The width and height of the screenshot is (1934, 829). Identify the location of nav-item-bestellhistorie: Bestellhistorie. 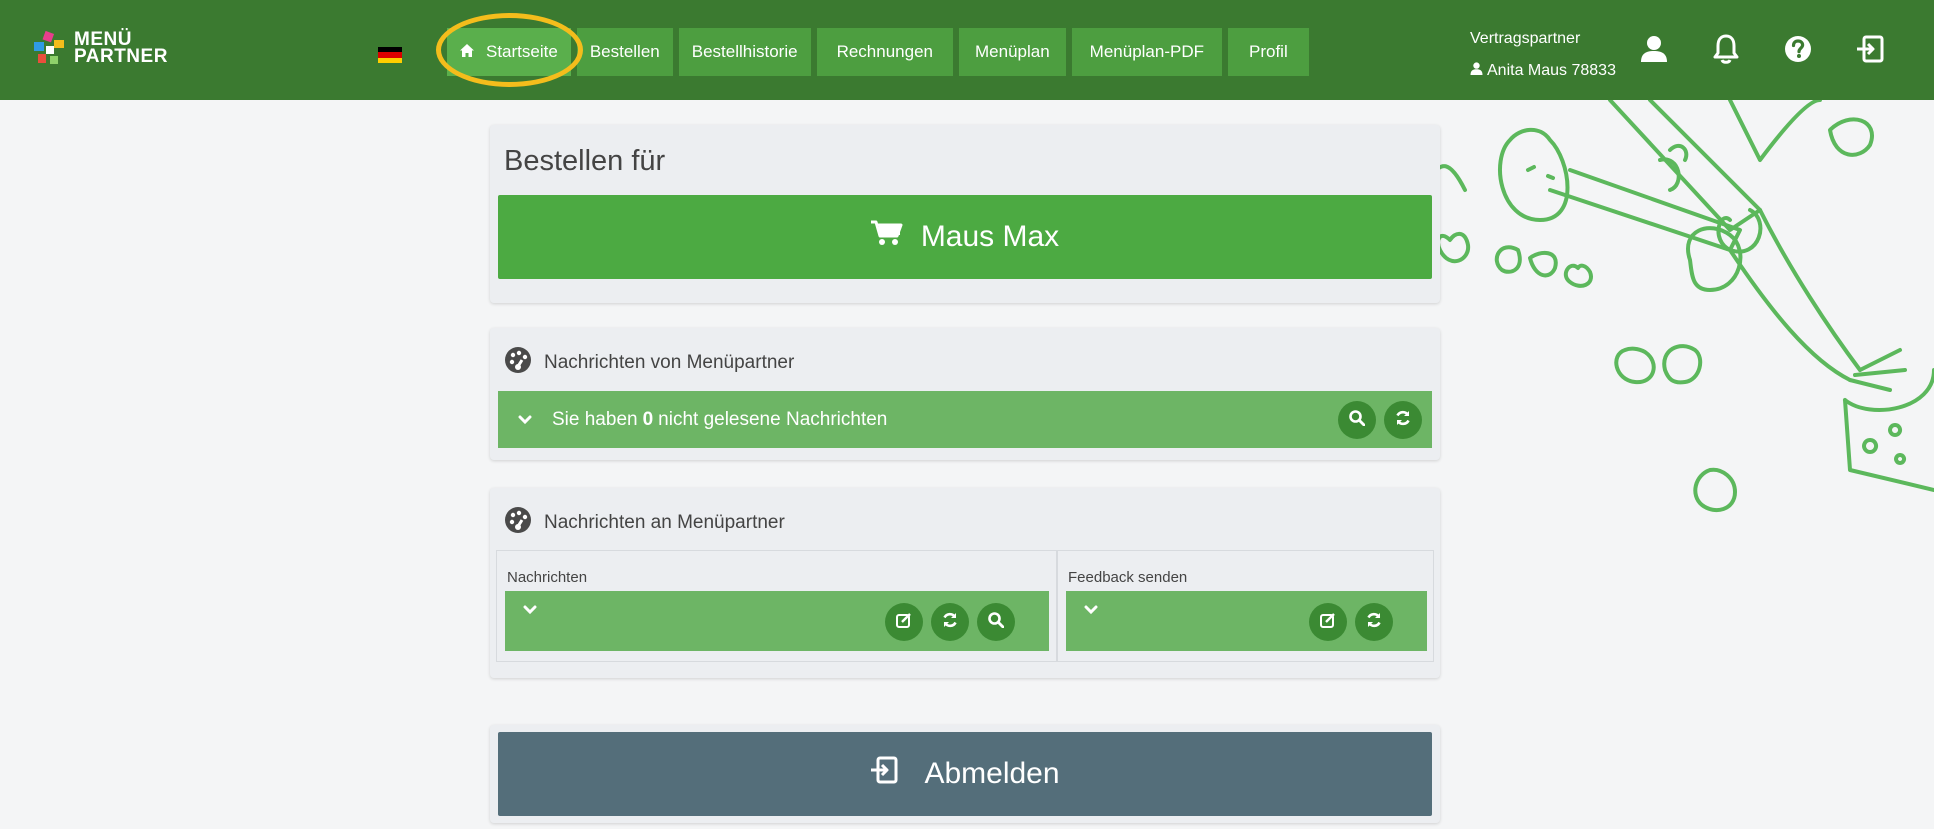
(744, 52).